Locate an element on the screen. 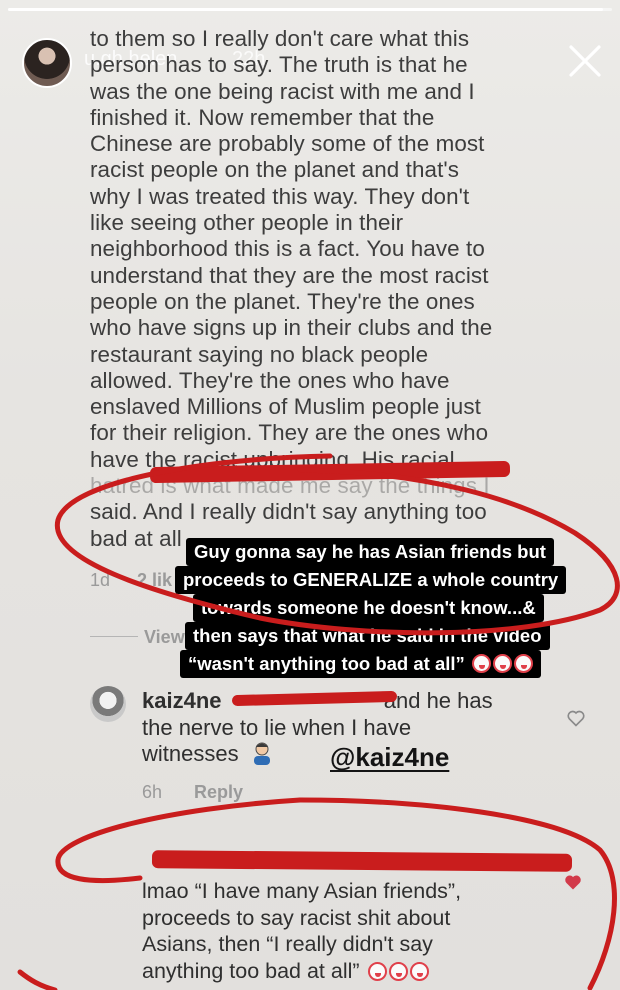 The width and height of the screenshot is (620, 990). comment-line: racist people on the planet and that's is located at coordinates (275, 170).